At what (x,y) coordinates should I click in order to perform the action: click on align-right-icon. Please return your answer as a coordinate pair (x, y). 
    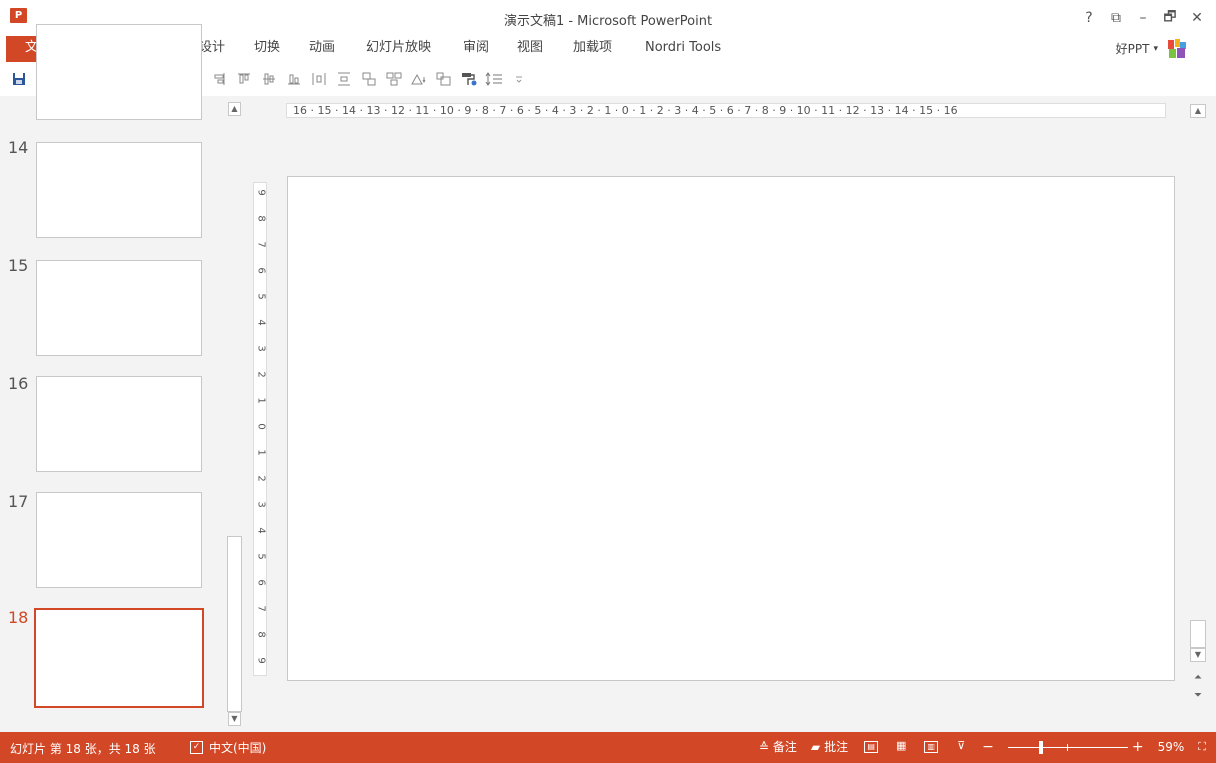
    Looking at the image, I should click on (219, 79).